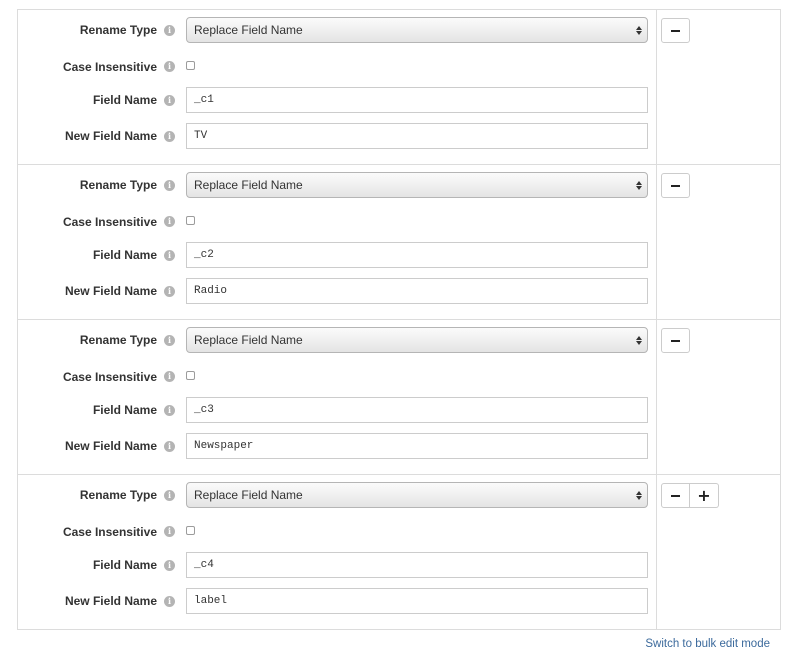 This screenshot has width=791, height=661. What do you see at coordinates (417, 255) in the screenshot?
I see `field-name-input: _c2` at bounding box center [417, 255].